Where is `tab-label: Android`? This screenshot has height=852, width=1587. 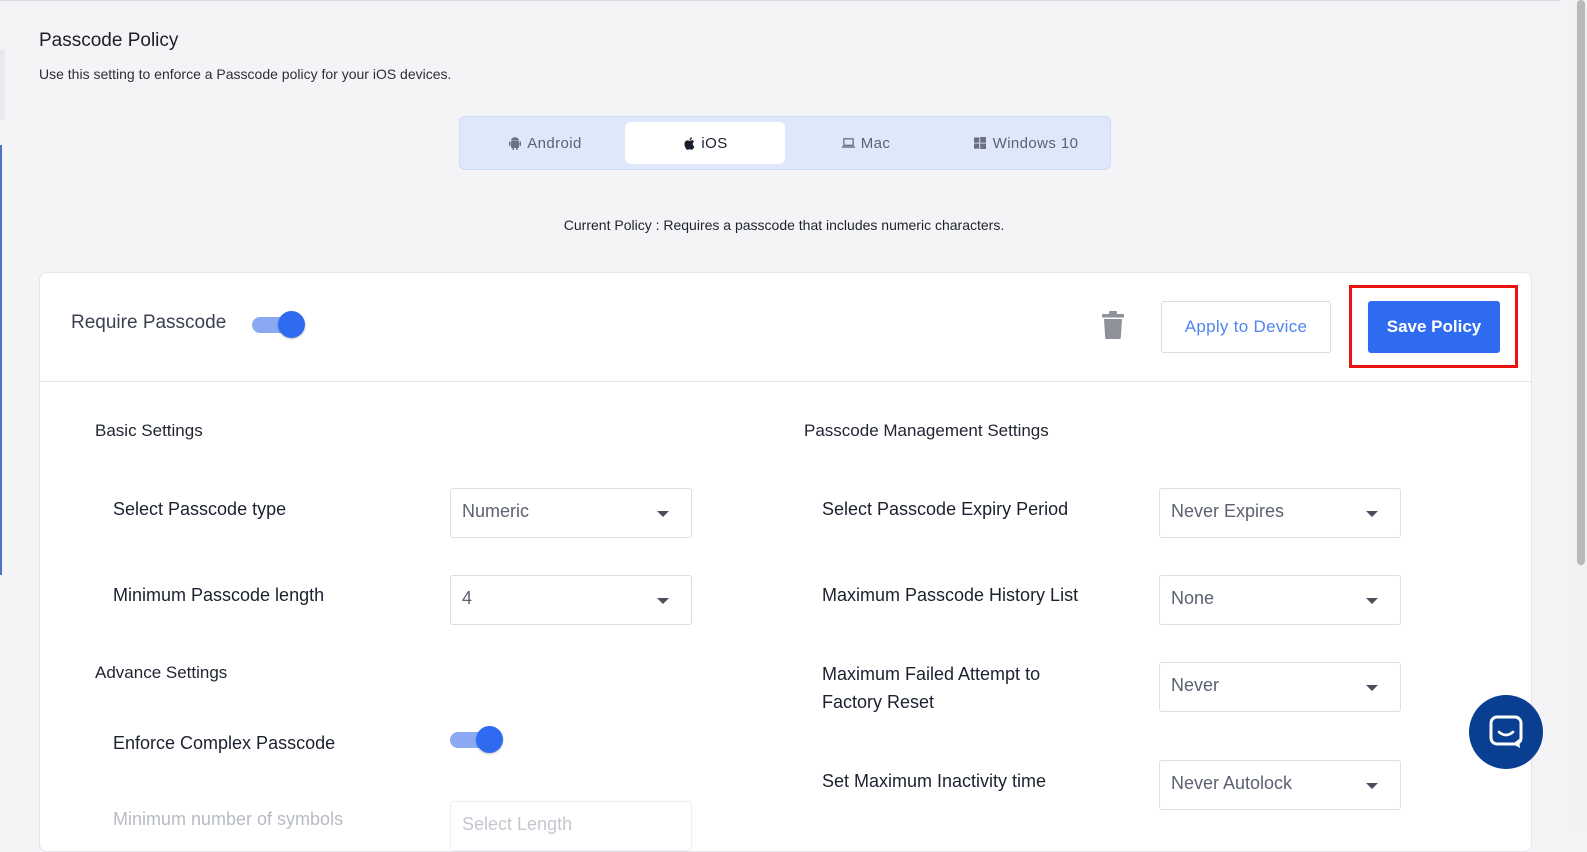
tab-label: Android is located at coordinates (554, 143).